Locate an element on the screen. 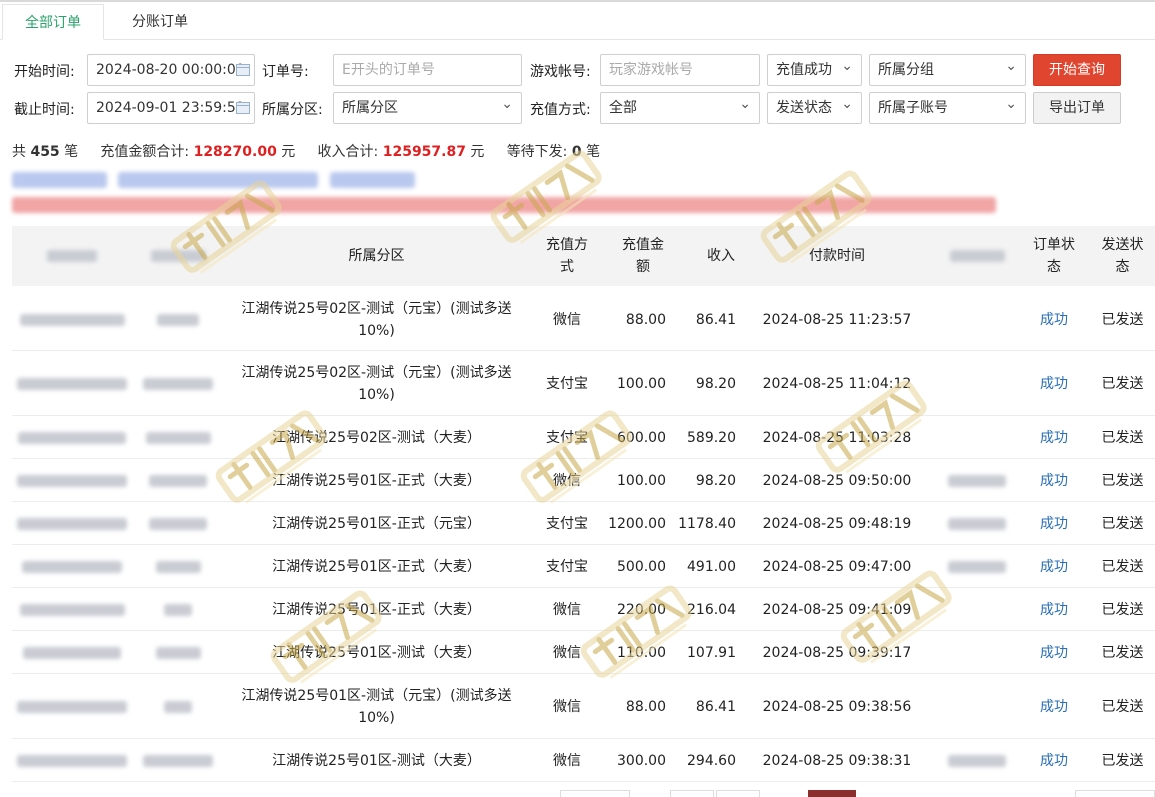 This screenshot has width=1155, height=797. cell-pay-time-wrap: 2024-08-25 09:38:31 is located at coordinates (837, 760).